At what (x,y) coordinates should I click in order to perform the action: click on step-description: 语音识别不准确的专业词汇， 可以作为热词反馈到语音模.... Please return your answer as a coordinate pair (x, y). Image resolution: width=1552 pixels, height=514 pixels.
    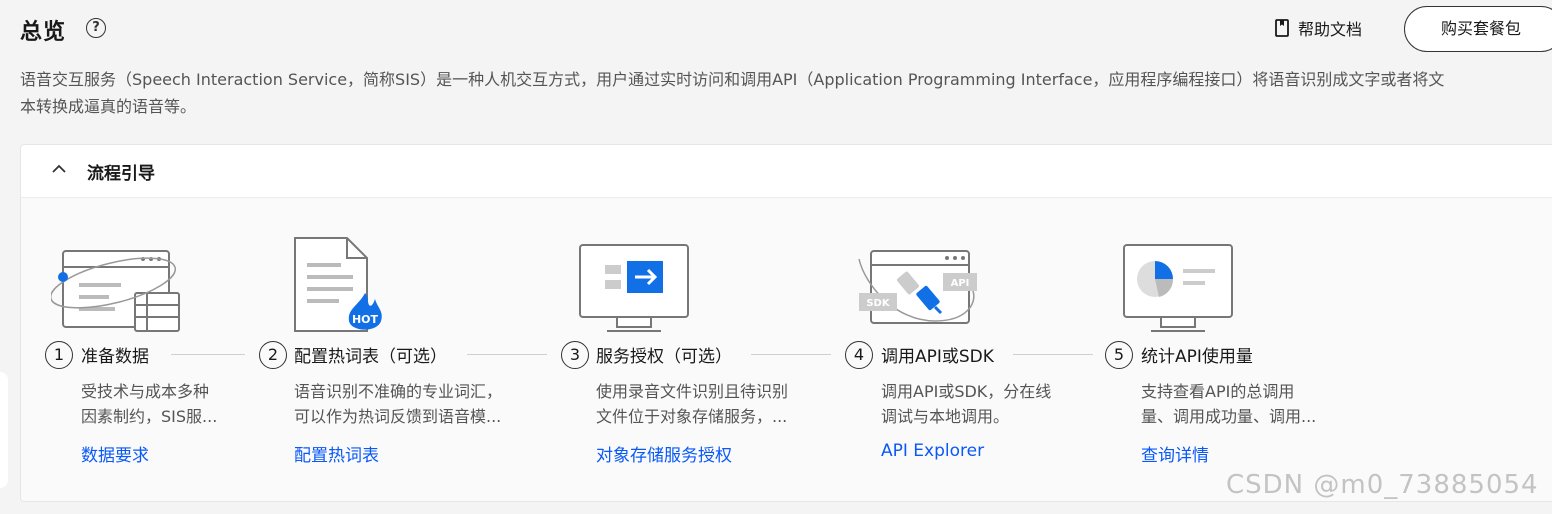
    Looking at the image, I should click on (398, 404).